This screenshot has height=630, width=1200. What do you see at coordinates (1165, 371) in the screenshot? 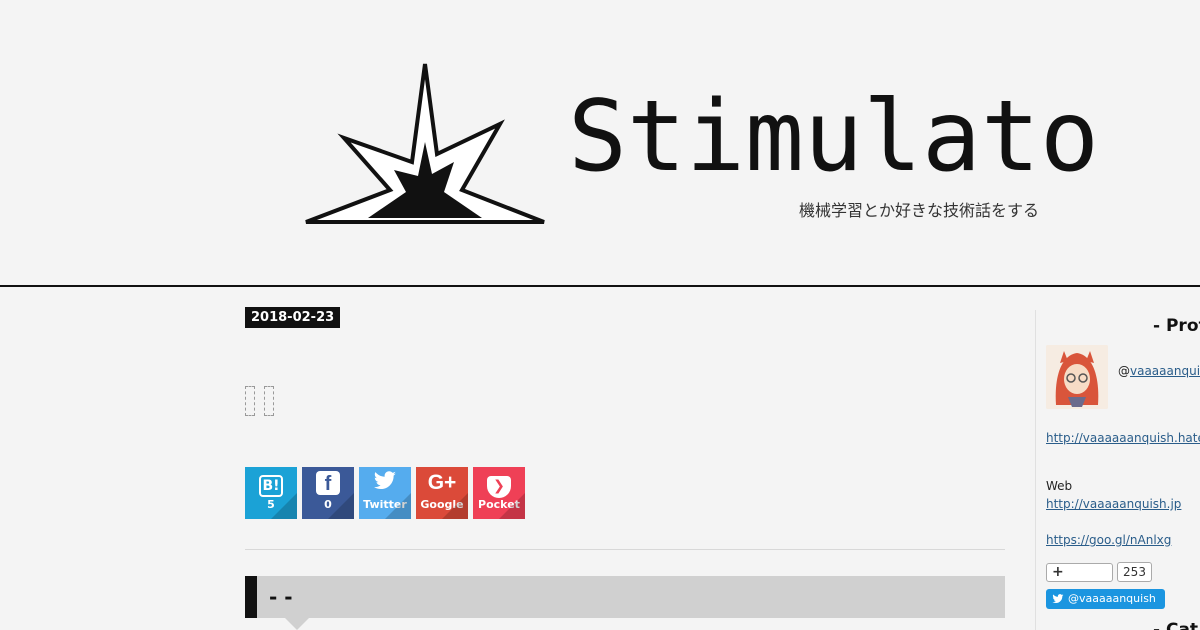
I see `profile-handle-link: vaaaaanquis` at bounding box center [1165, 371].